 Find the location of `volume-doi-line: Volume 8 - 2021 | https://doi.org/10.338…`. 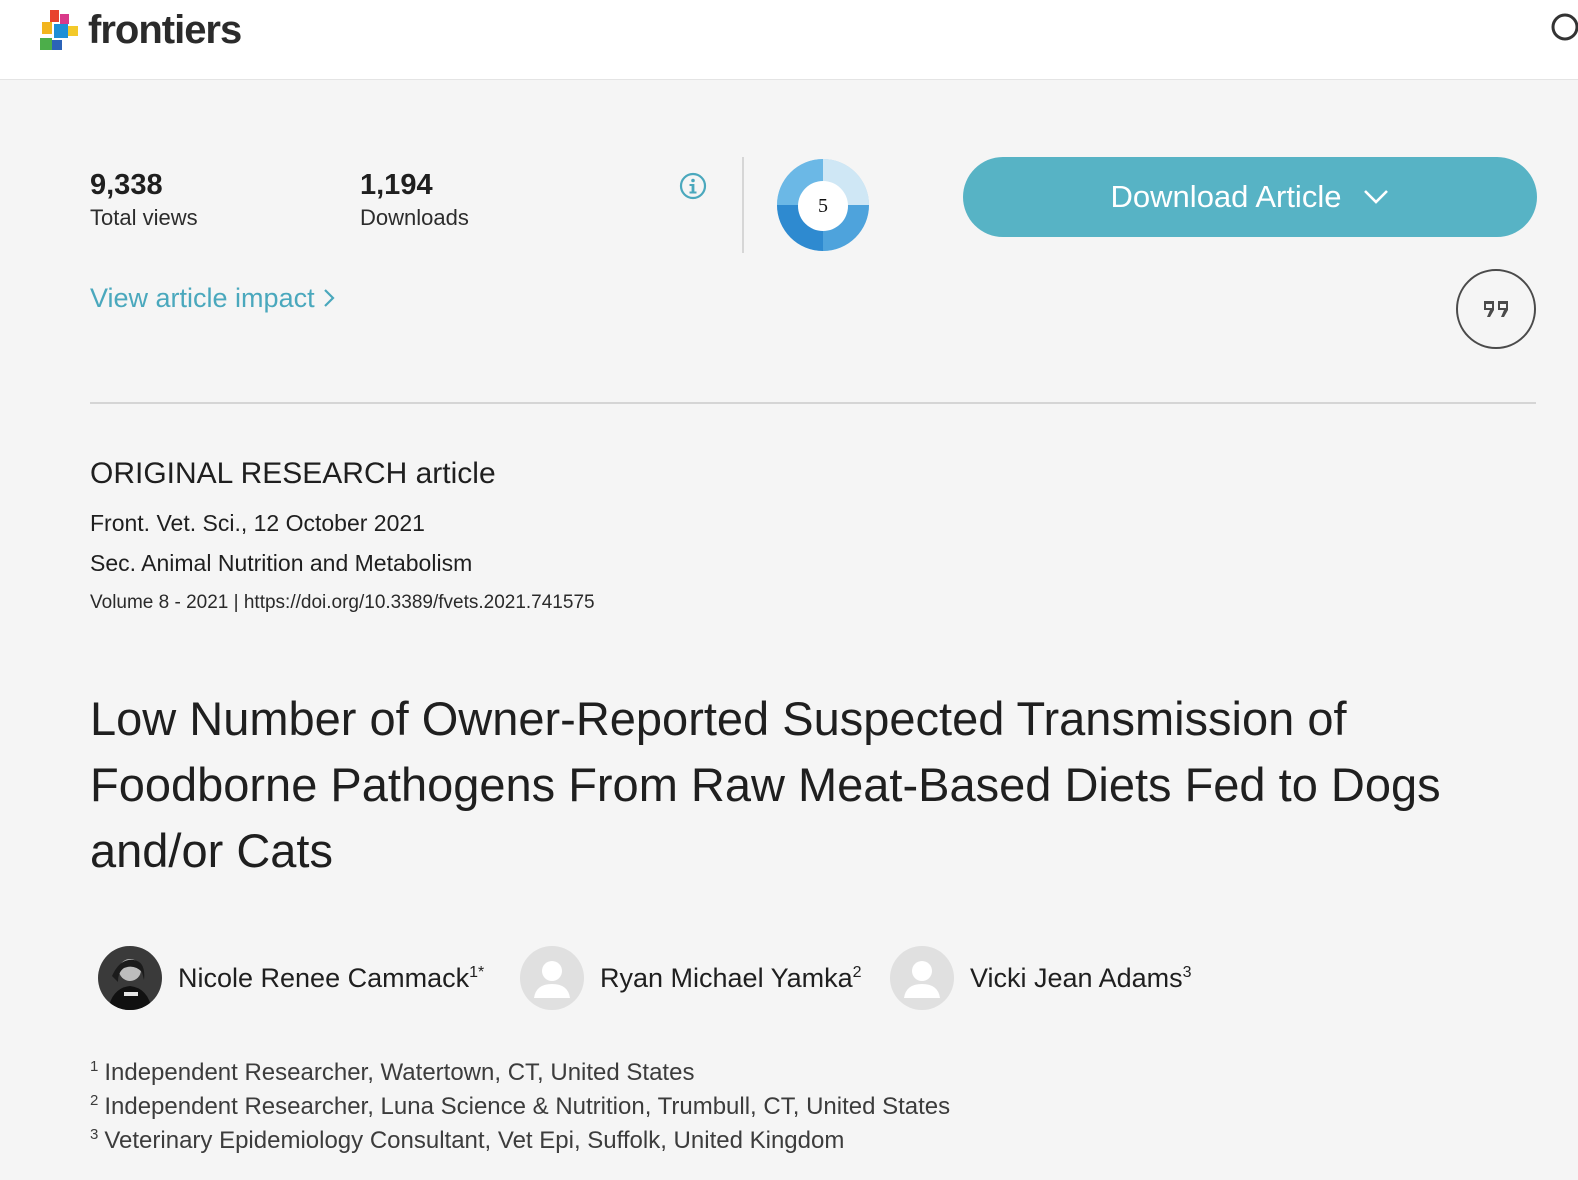

volume-doi-line: Volume 8 - 2021 | https://doi.org/10.338… is located at coordinates (342, 603).